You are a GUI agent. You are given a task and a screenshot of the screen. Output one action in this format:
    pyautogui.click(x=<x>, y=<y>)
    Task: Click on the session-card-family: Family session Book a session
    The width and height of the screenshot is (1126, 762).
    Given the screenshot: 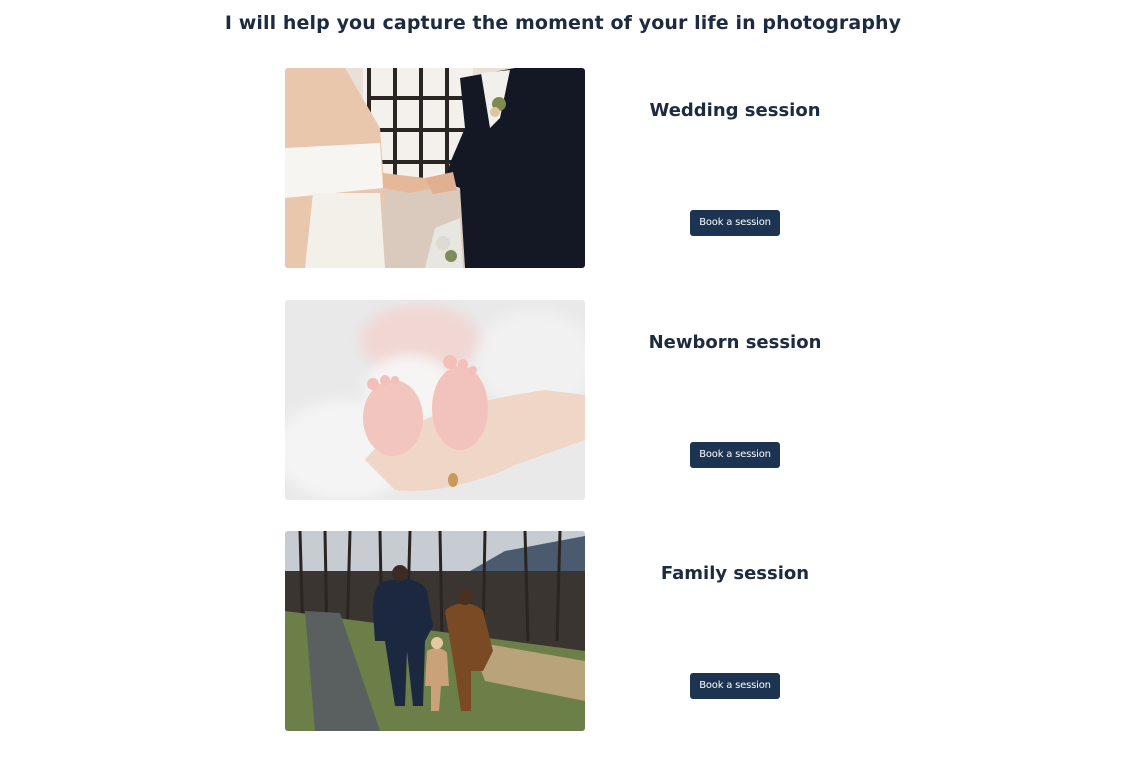 What is the action you would take?
    pyautogui.click(x=585, y=631)
    